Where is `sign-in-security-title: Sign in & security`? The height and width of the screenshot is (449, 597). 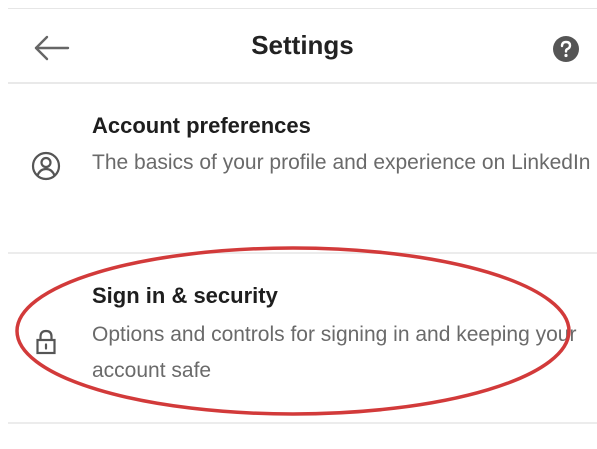 sign-in-security-title: Sign in & security is located at coordinates (185, 295).